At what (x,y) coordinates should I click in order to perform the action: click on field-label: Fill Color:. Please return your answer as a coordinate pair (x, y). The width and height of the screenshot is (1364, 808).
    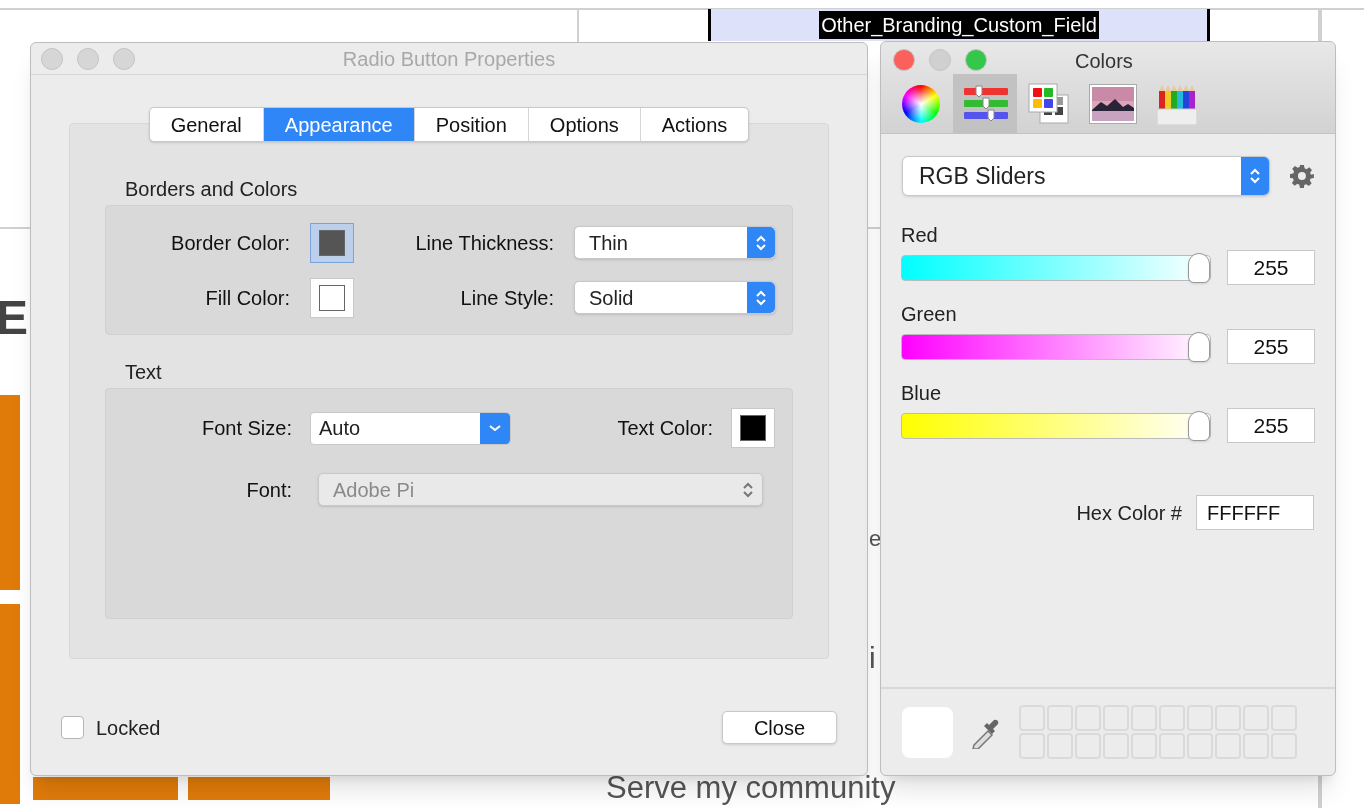
    Looking at the image, I should click on (247, 298).